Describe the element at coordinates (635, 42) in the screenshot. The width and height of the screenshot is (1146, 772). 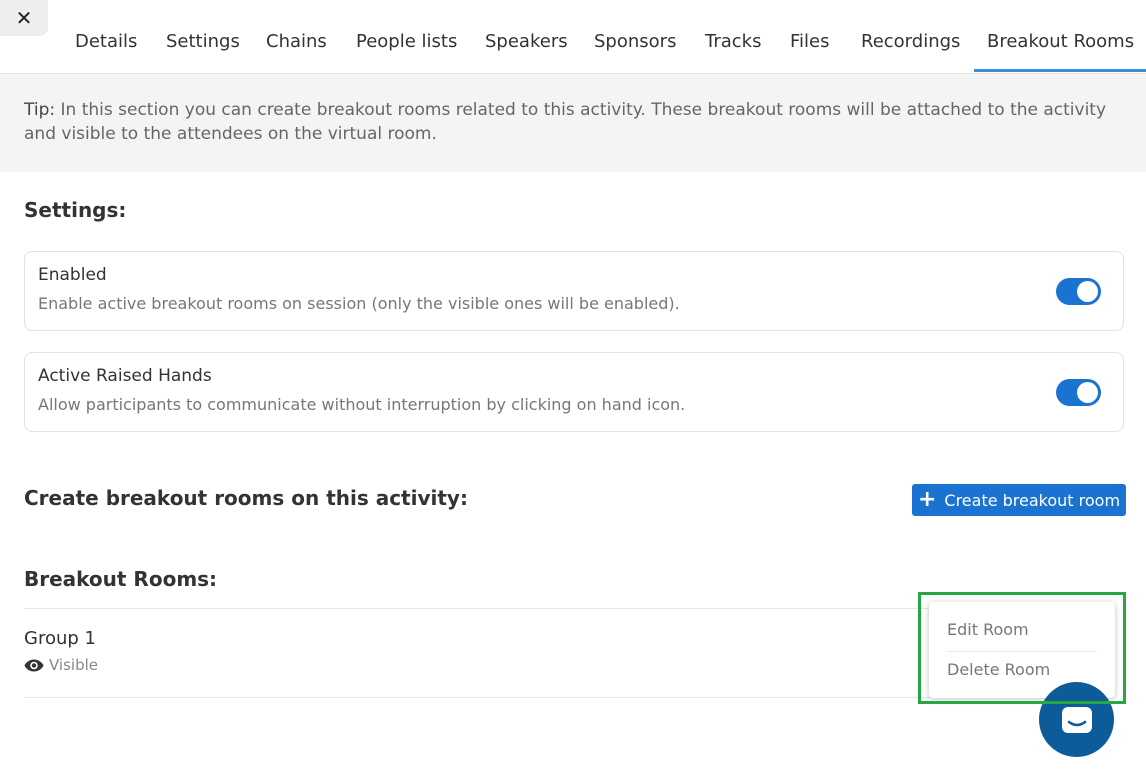
I see `tab-sponsors: Sponsors` at that location.